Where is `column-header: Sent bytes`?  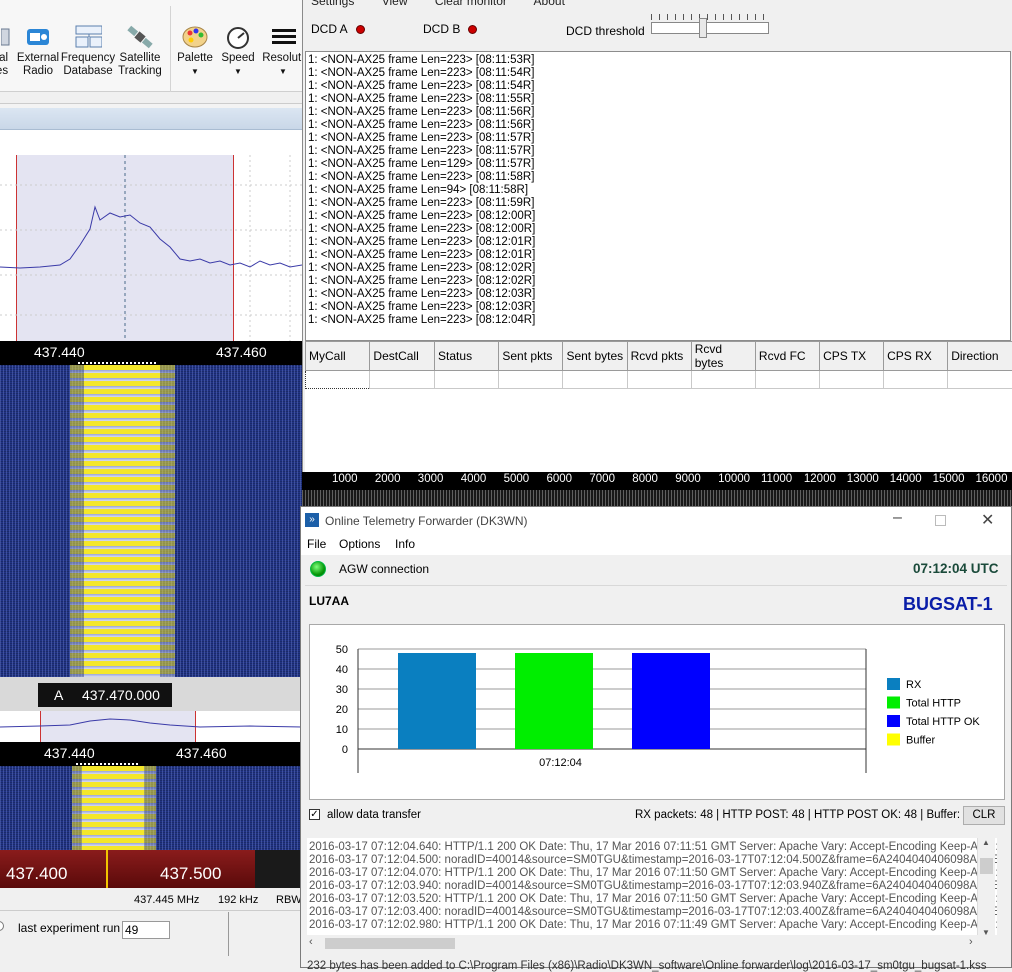 column-header: Sent bytes is located at coordinates (595, 356).